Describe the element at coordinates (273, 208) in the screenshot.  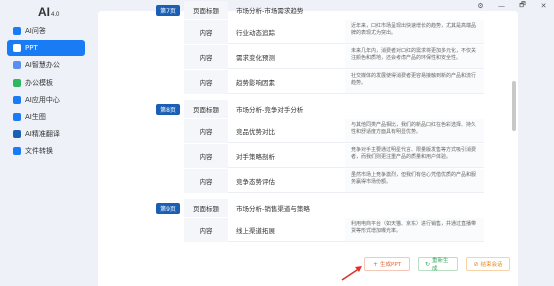
I see `section-title: 市场分析-销售渠道与策略` at that location.